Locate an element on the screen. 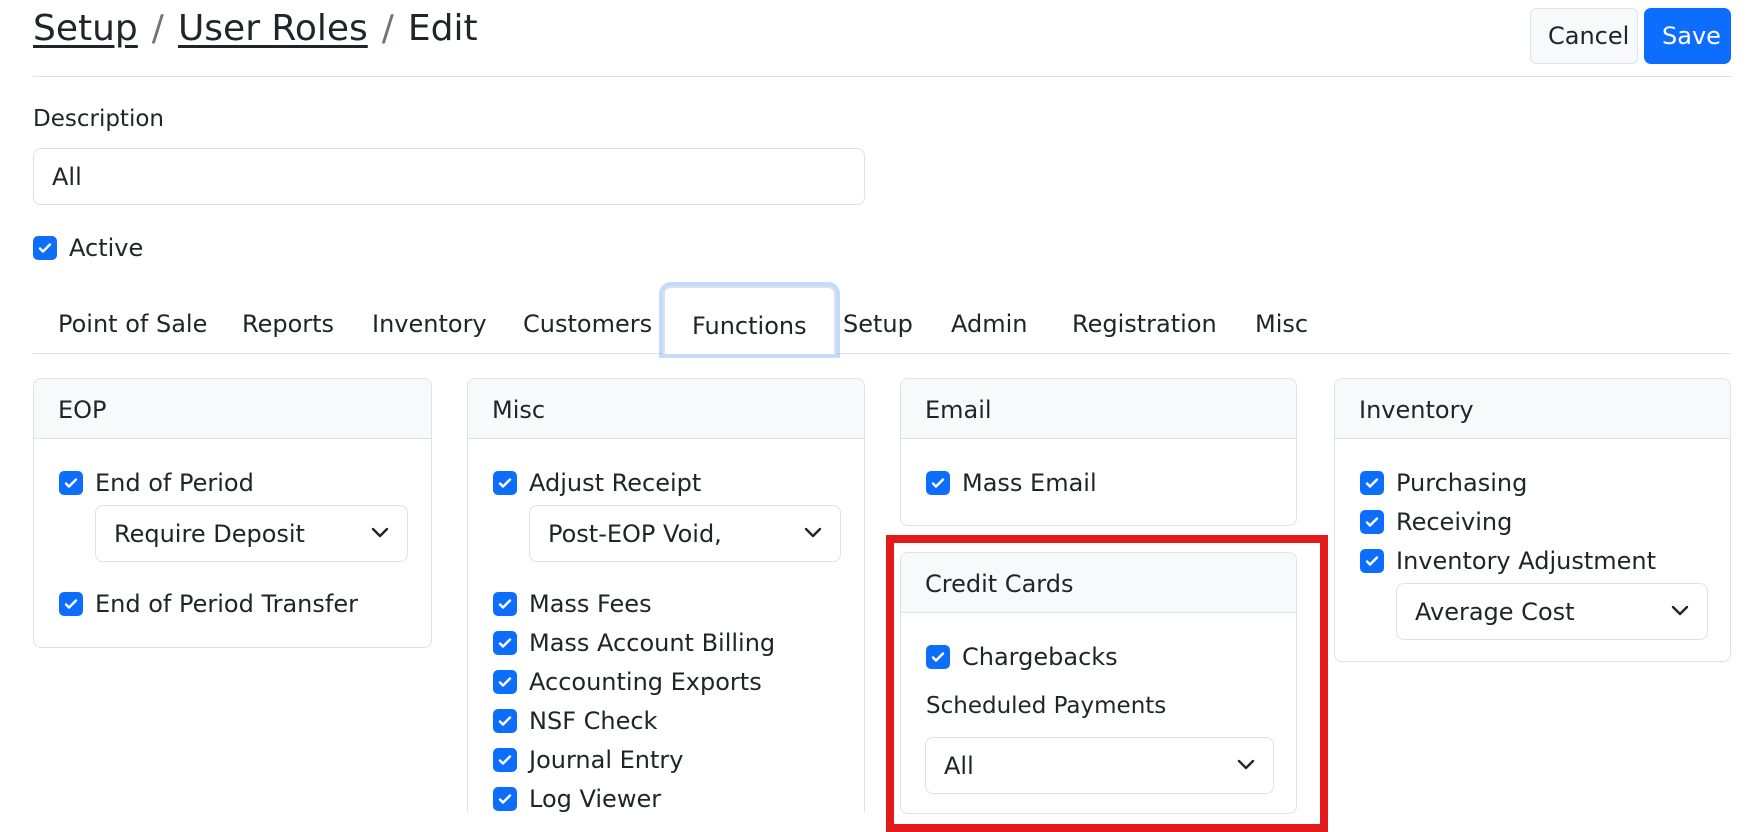  chargebacks-checkbox is located at coordinates (938, 657).